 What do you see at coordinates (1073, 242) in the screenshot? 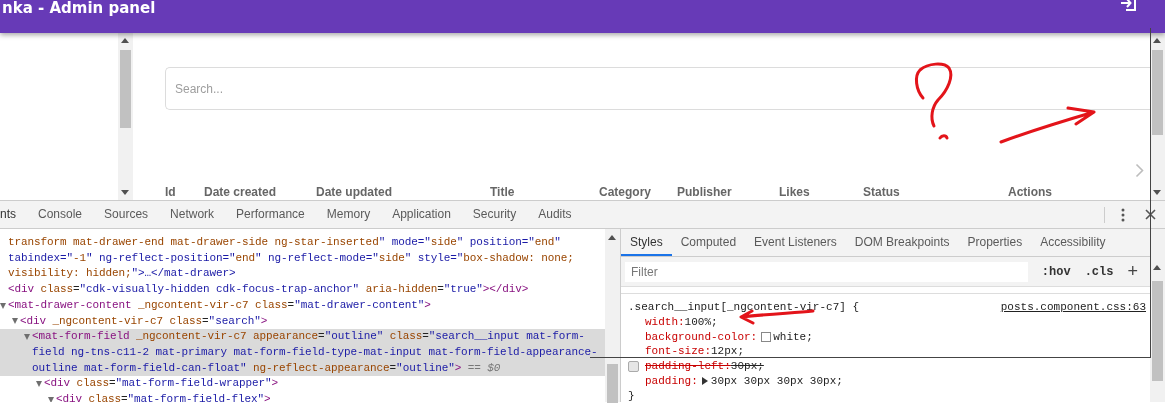
I see `styles-tab: Accessibility` at bounding box center [1073, 242].